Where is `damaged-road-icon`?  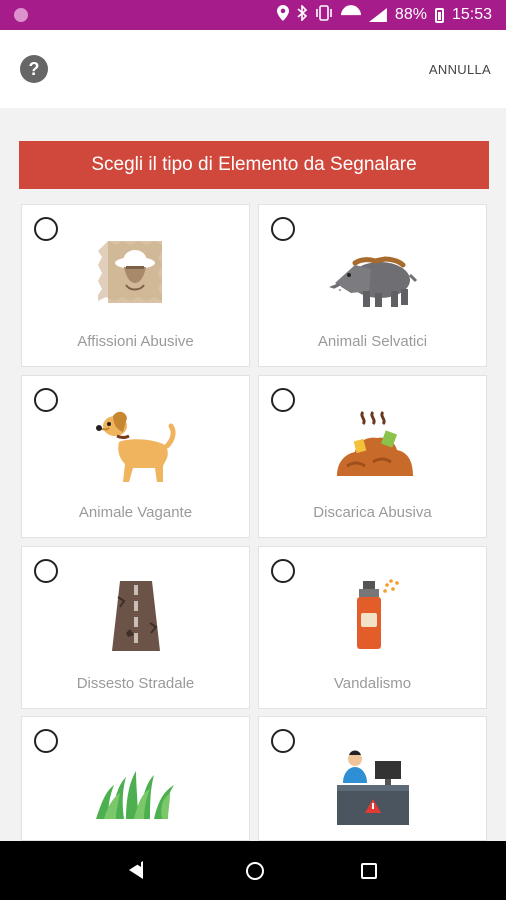 damaged-road-icon is located at coordinates (136, 617).